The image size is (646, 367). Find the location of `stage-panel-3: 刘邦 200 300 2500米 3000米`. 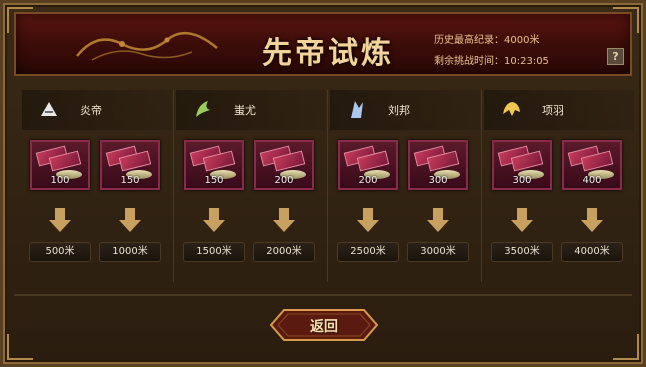

stage-panel-3: 刘邦 200 300 2500米 3000米 is located at coordinates (406, 186).